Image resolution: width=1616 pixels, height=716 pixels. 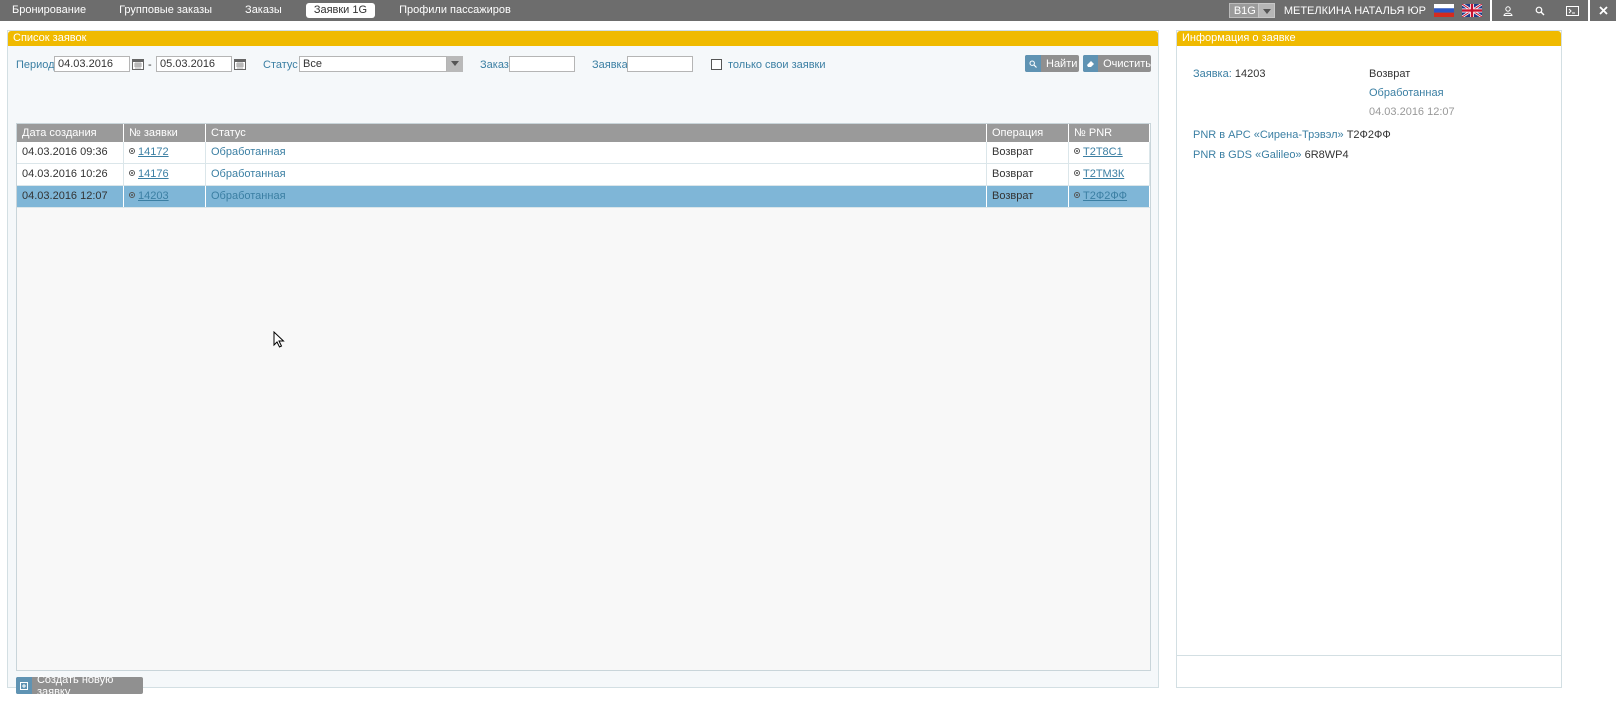 What do you see at coordinates (70, 174) in the screenshot?
I see `cell-created: 04.03.2016 10:26` at bounding box center [70, 174].